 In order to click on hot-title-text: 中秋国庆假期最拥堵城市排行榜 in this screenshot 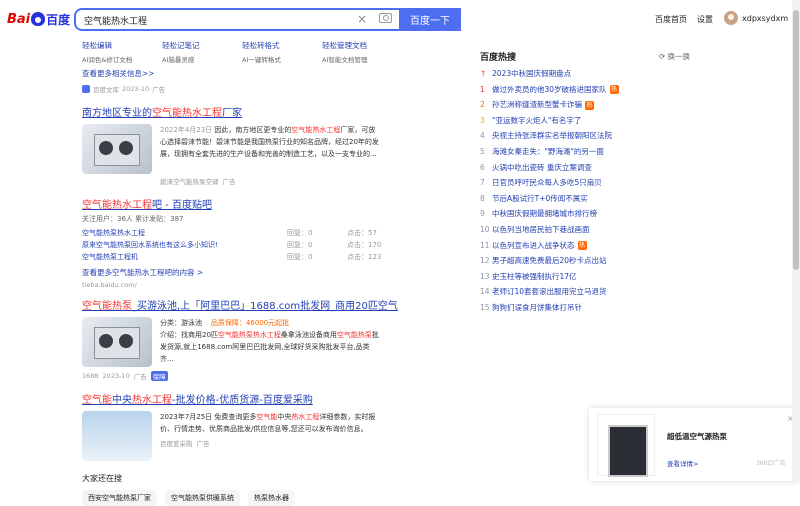, I will do `click(544, 213)`.